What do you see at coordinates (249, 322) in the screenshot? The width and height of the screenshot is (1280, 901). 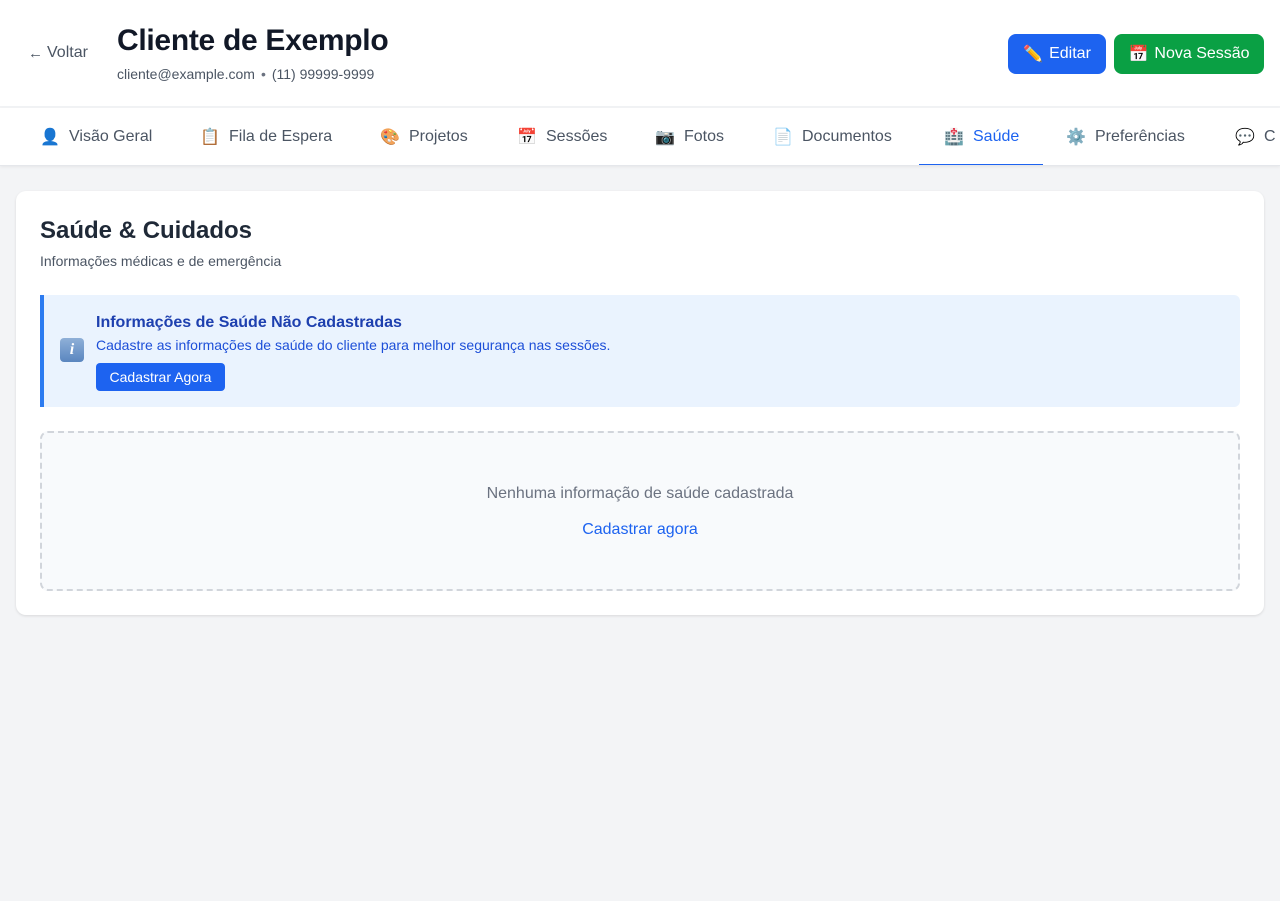 I see `alert-title: Informações de Saúde Não Cadastradas` at bounding box center [249, 322].